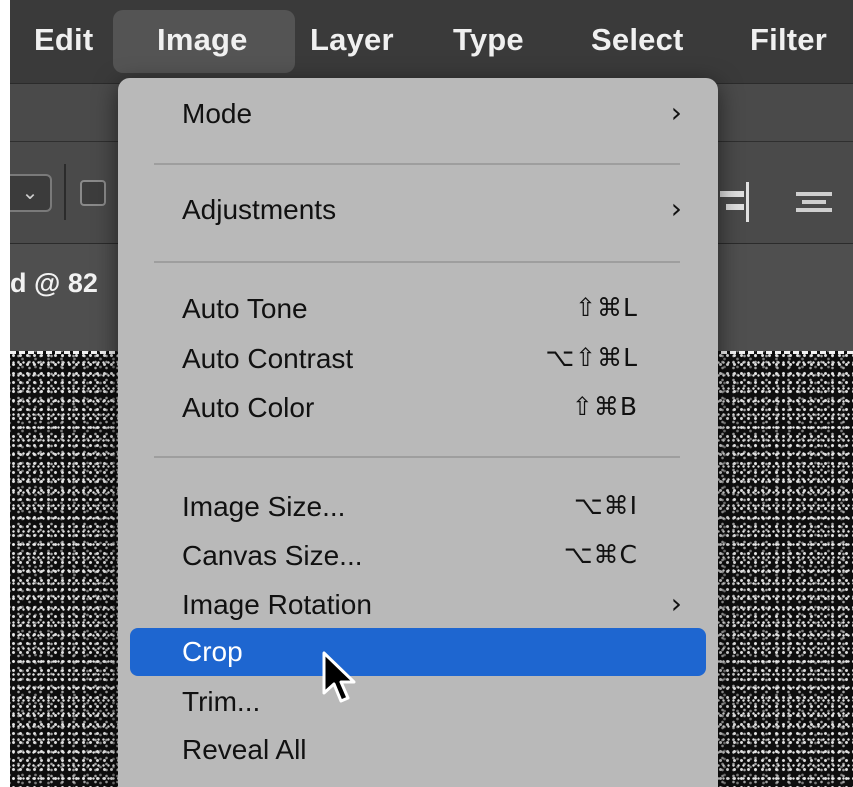 This screenshot has width=853, height=787. What do you see at coordinates (212, 651) in the screenshot?
I see `menu-item-label: Crop` at bounding box center [212, 651].